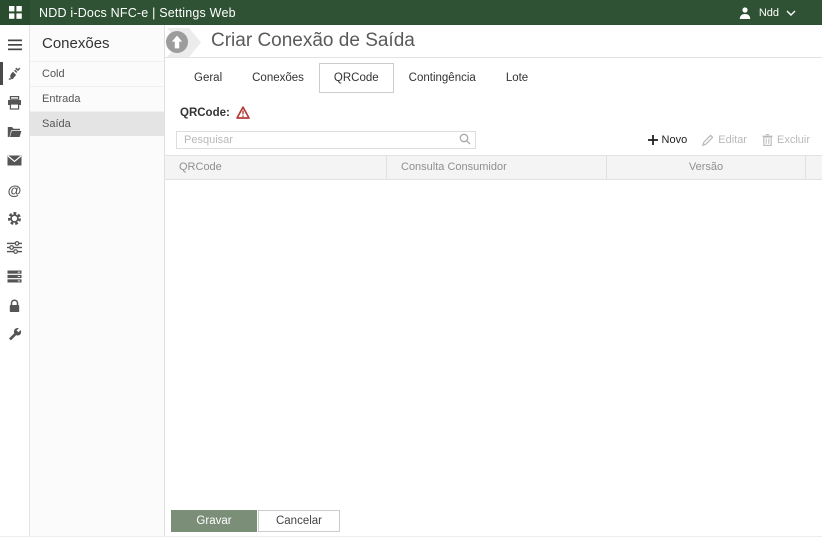  I want to click on table-header: QRCode Consulta Consumidor Versão, so click(493, 167).